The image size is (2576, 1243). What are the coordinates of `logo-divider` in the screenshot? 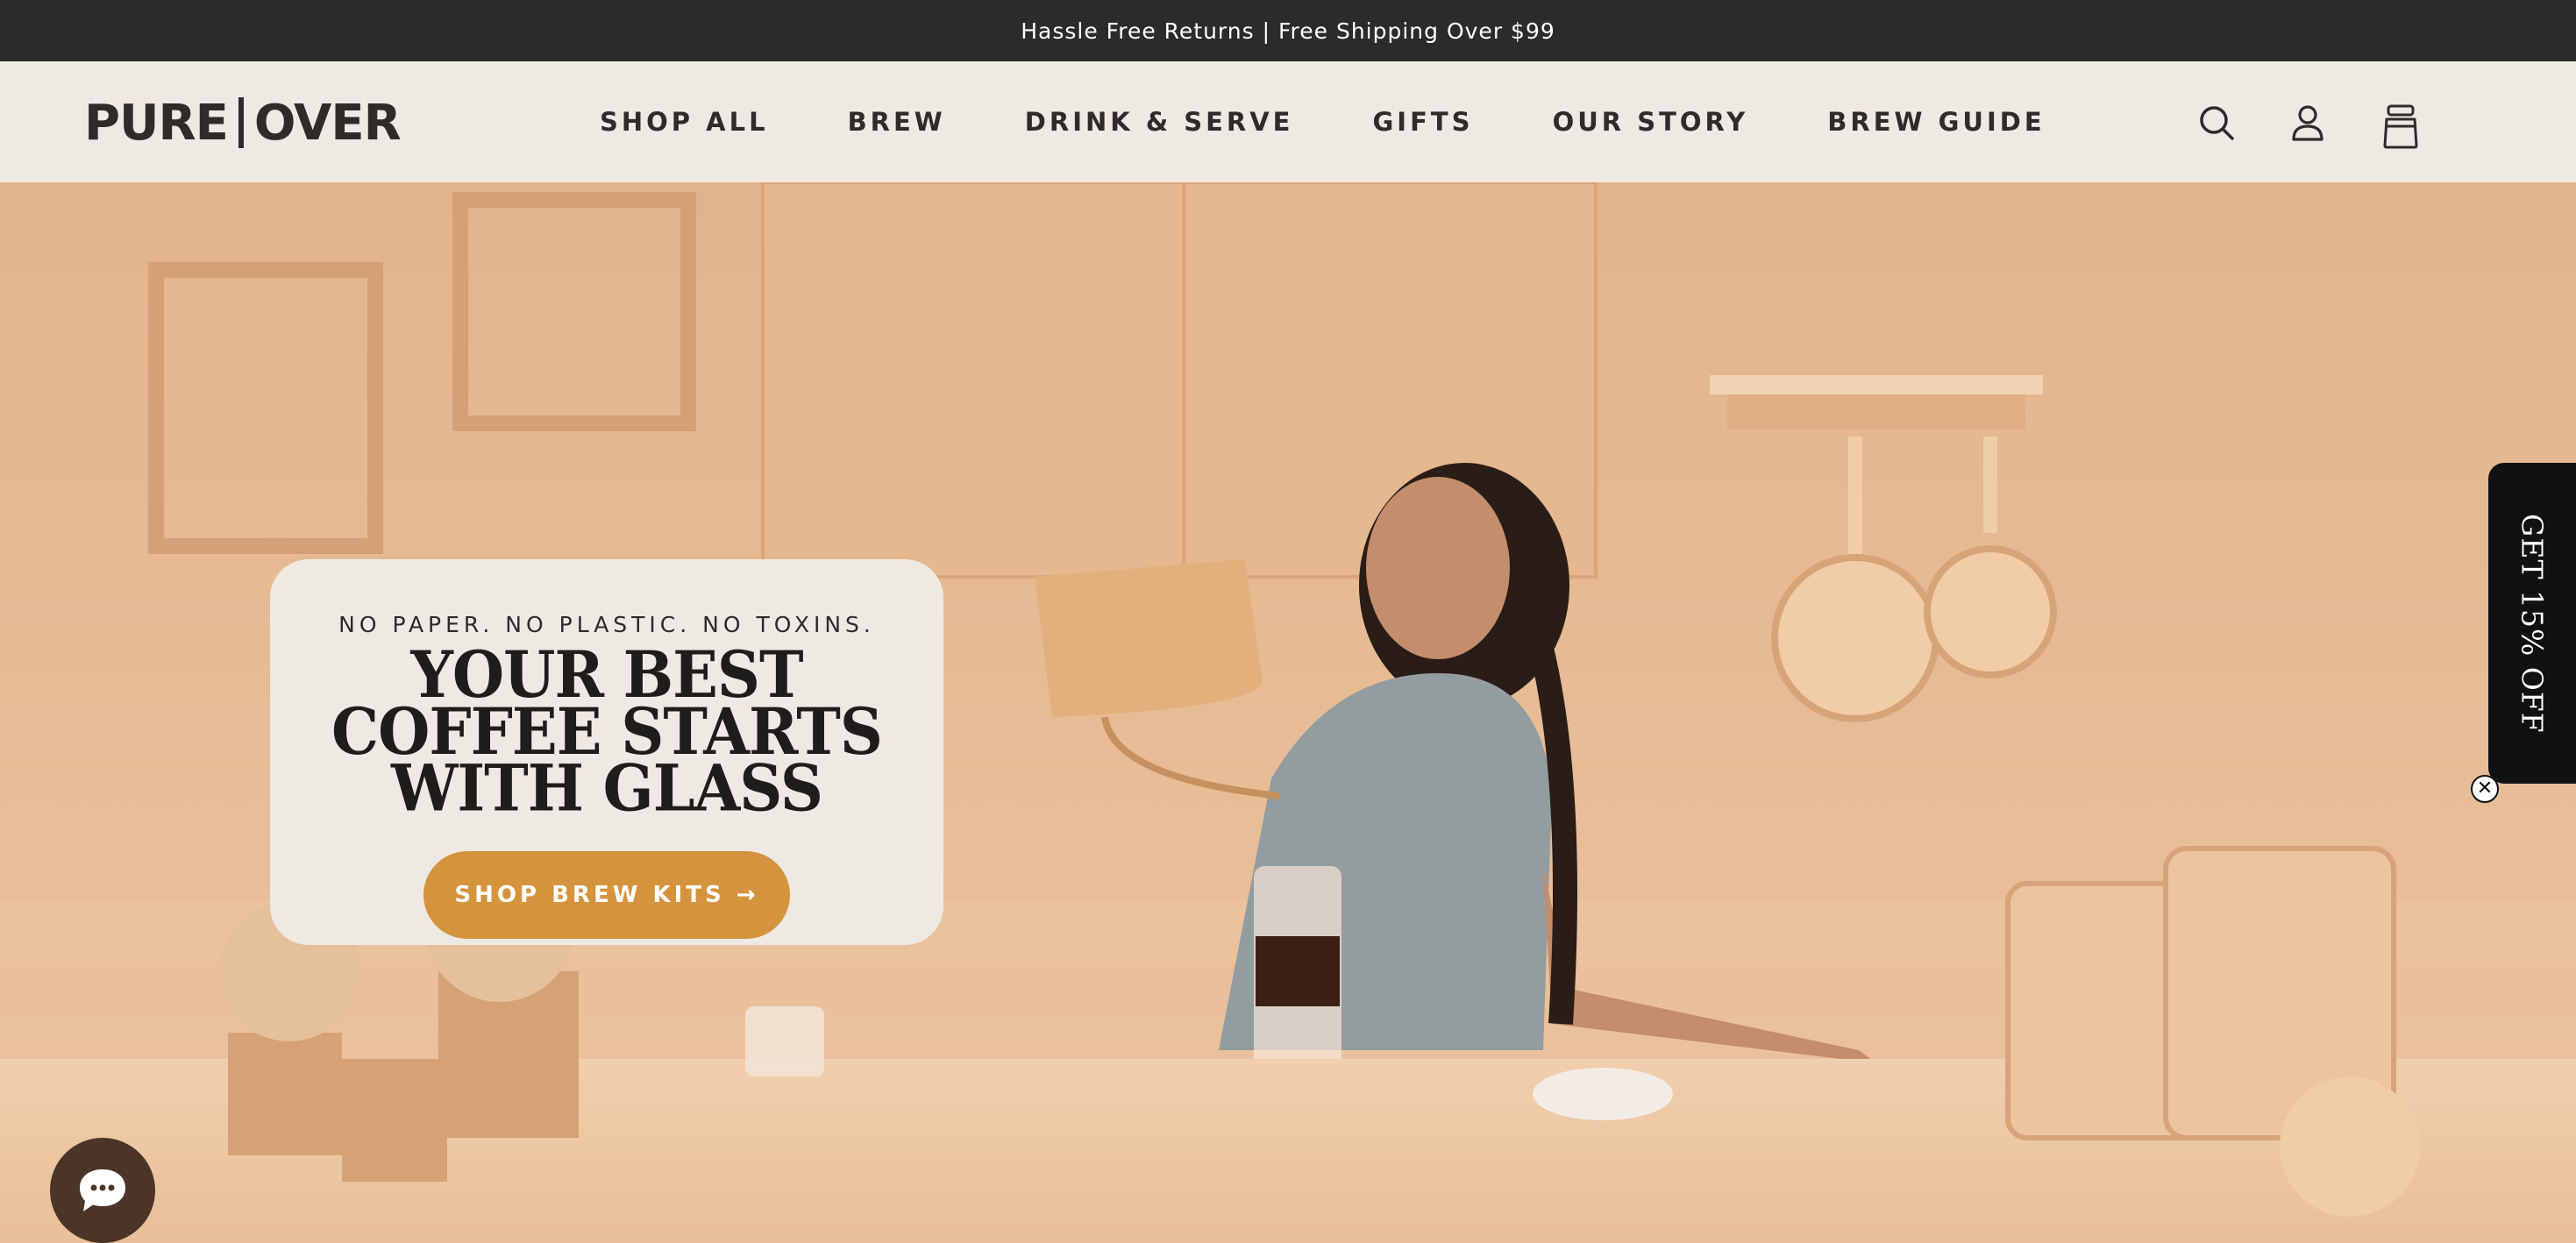 It's located at (241, 122).